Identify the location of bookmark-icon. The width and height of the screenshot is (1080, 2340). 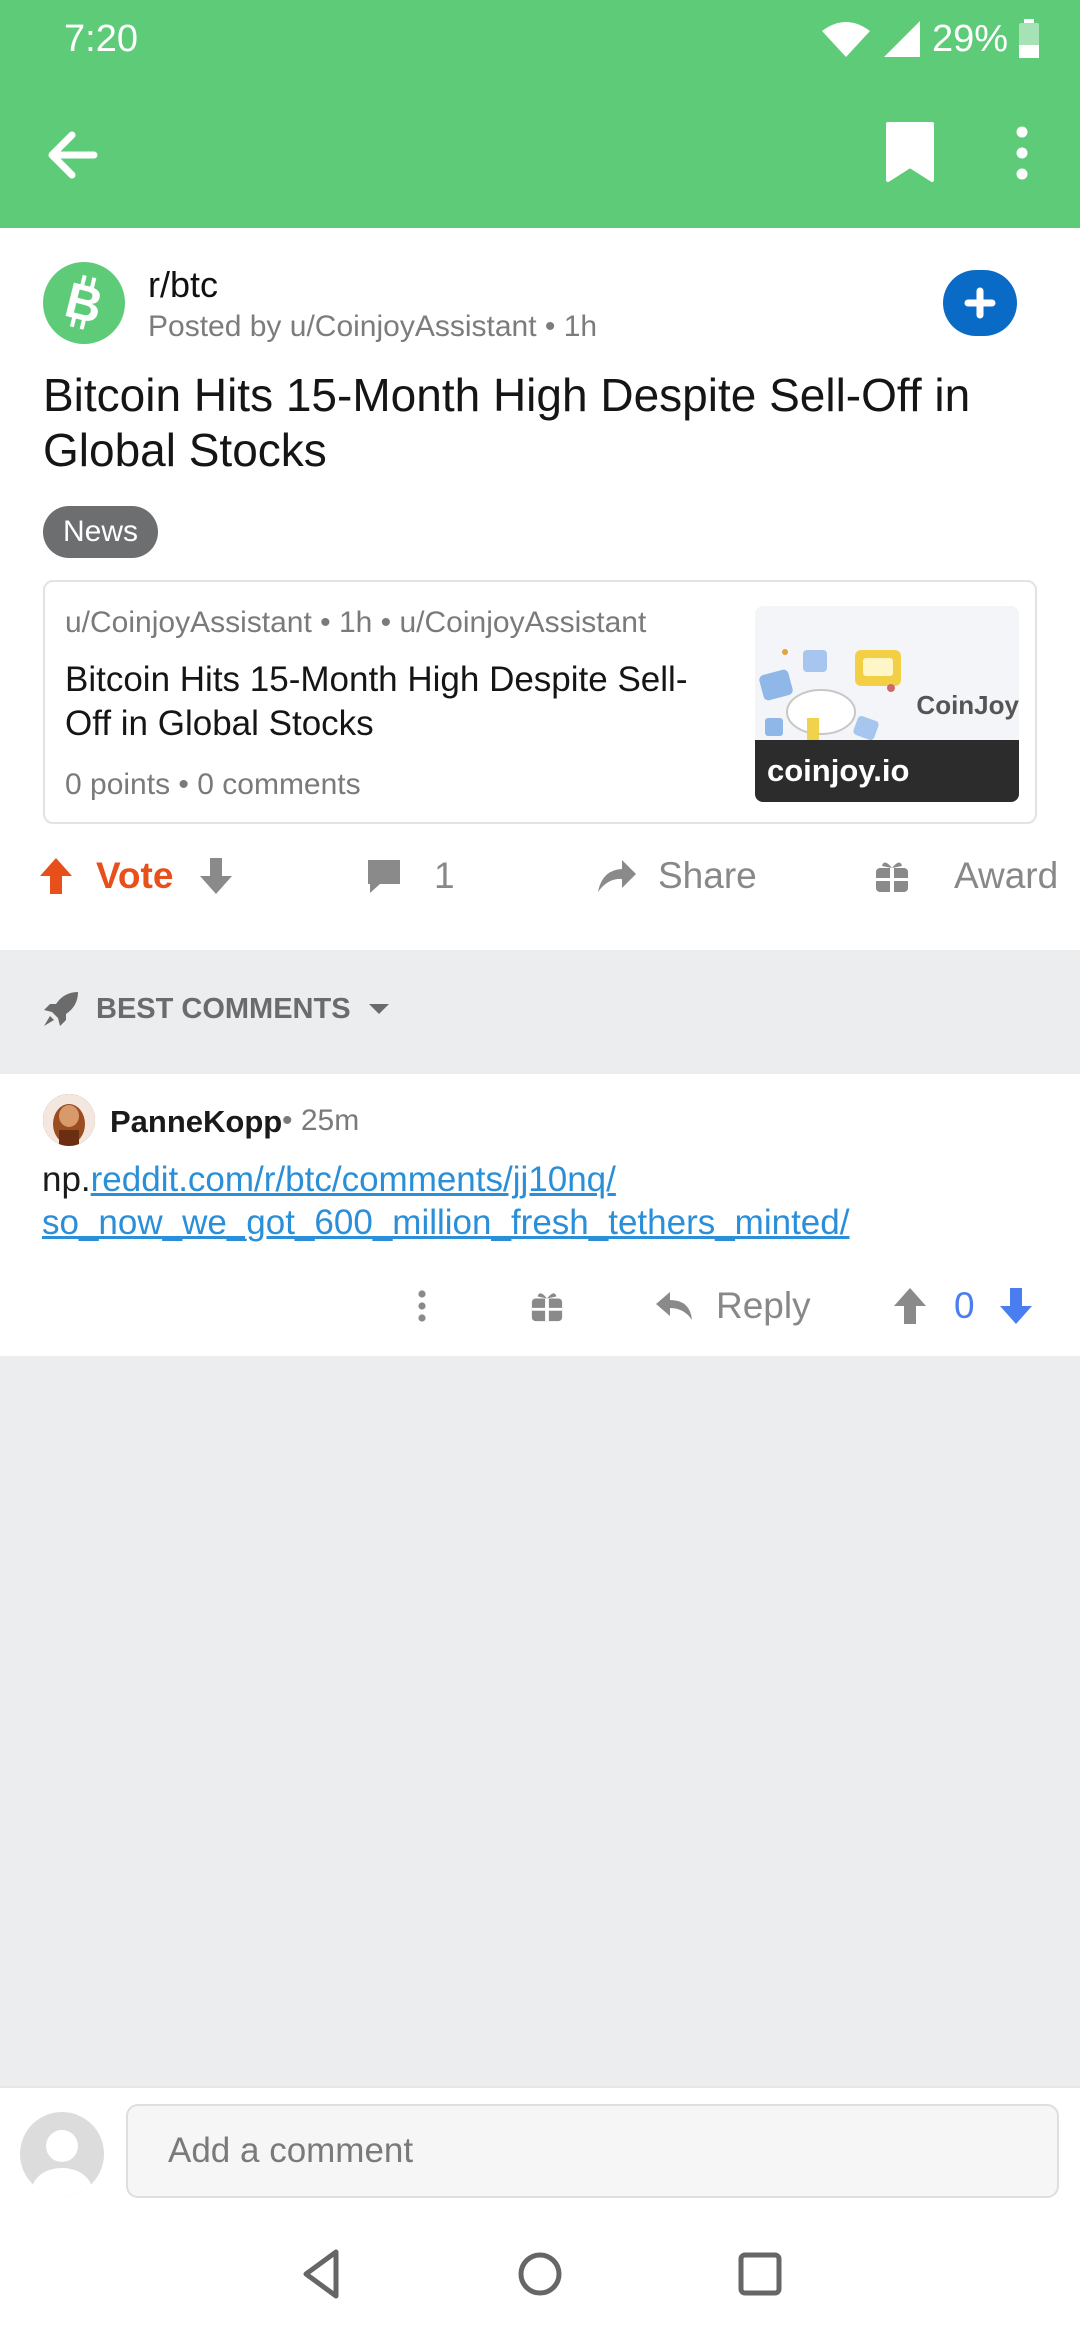
(910, 152).